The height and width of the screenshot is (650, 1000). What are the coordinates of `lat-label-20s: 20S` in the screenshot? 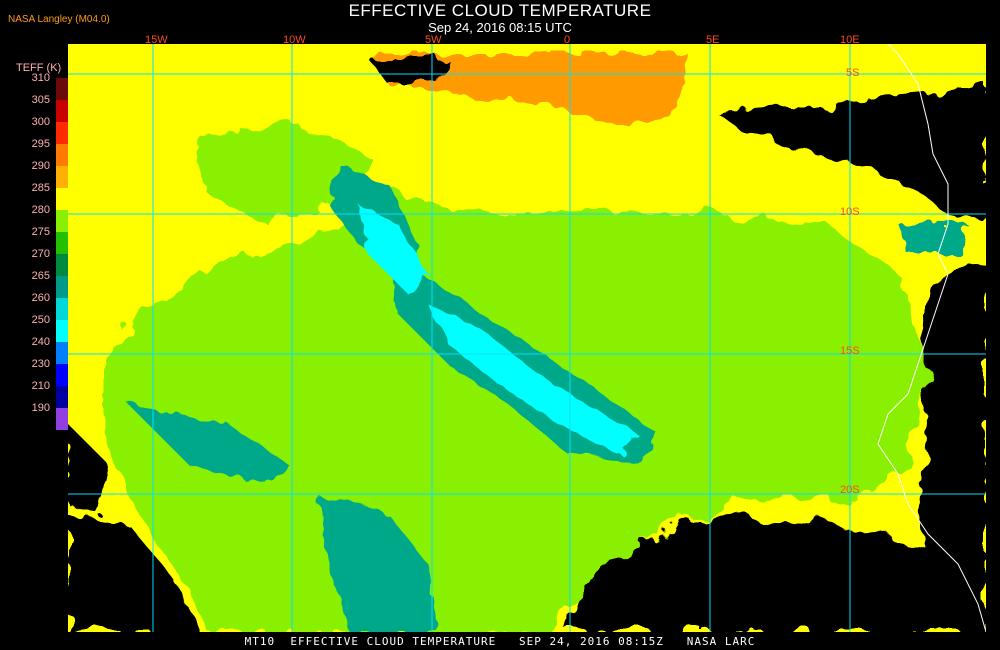 It's located at (850, 490).